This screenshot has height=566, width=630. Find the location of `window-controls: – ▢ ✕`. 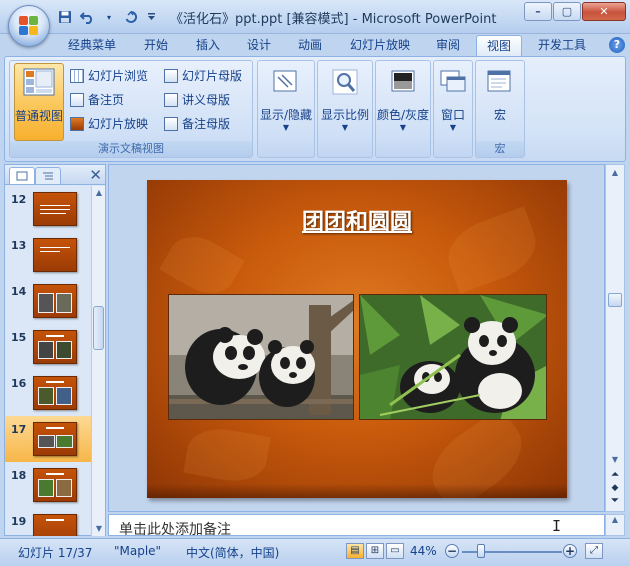

window-controls: – ▢ ✕ is located at coordinates (575, 11).